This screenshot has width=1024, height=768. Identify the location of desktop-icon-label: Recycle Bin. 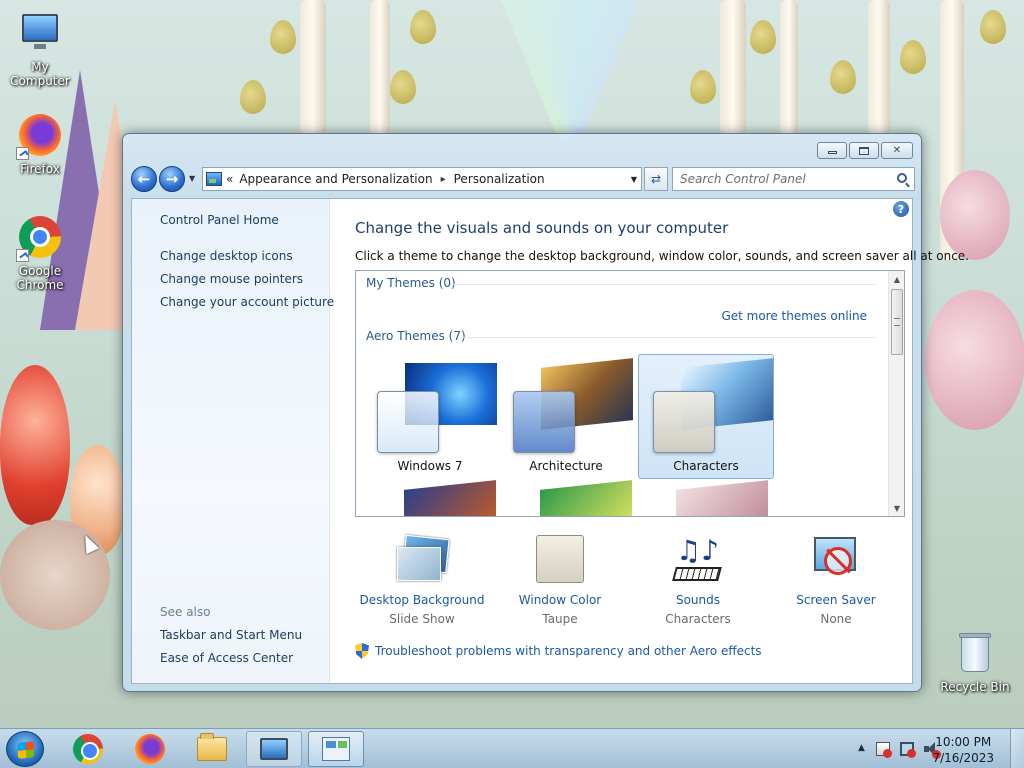
(975, 687).